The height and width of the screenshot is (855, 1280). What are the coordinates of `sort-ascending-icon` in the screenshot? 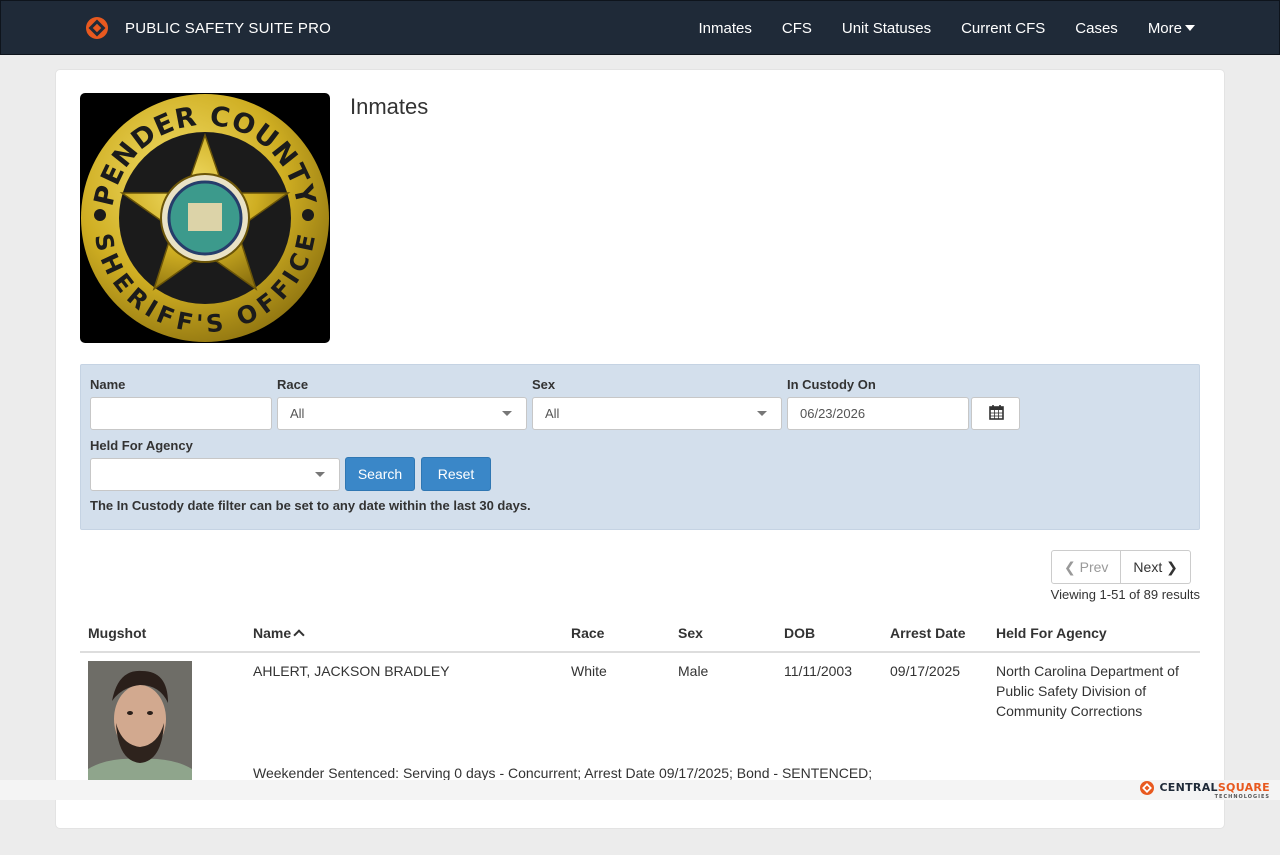 It's located at (299, 635).